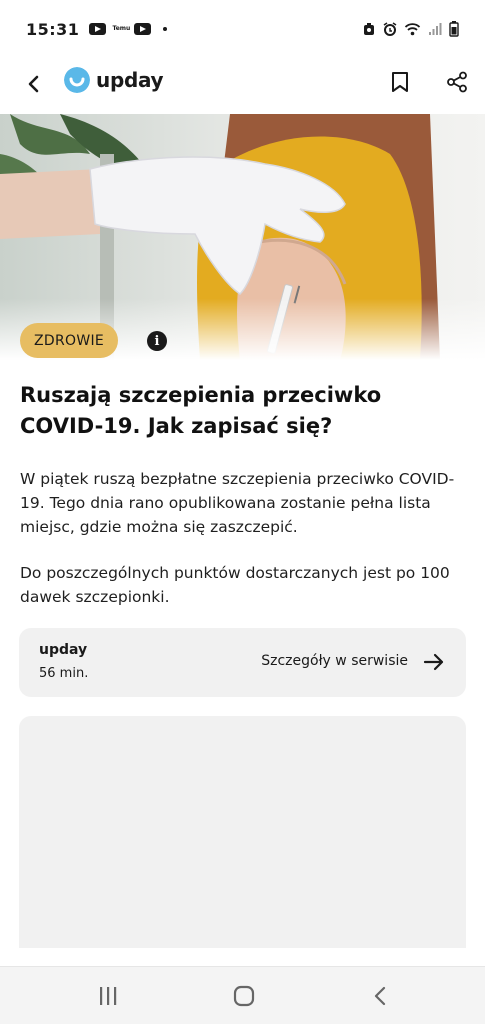 This screenshot has height=1024, width=485. What do you see at coordinates (242, 662) in the screenshot?
I see `source-card: upday 56 min. Szczegóły w serwisie` at bounding box center [242, 662].